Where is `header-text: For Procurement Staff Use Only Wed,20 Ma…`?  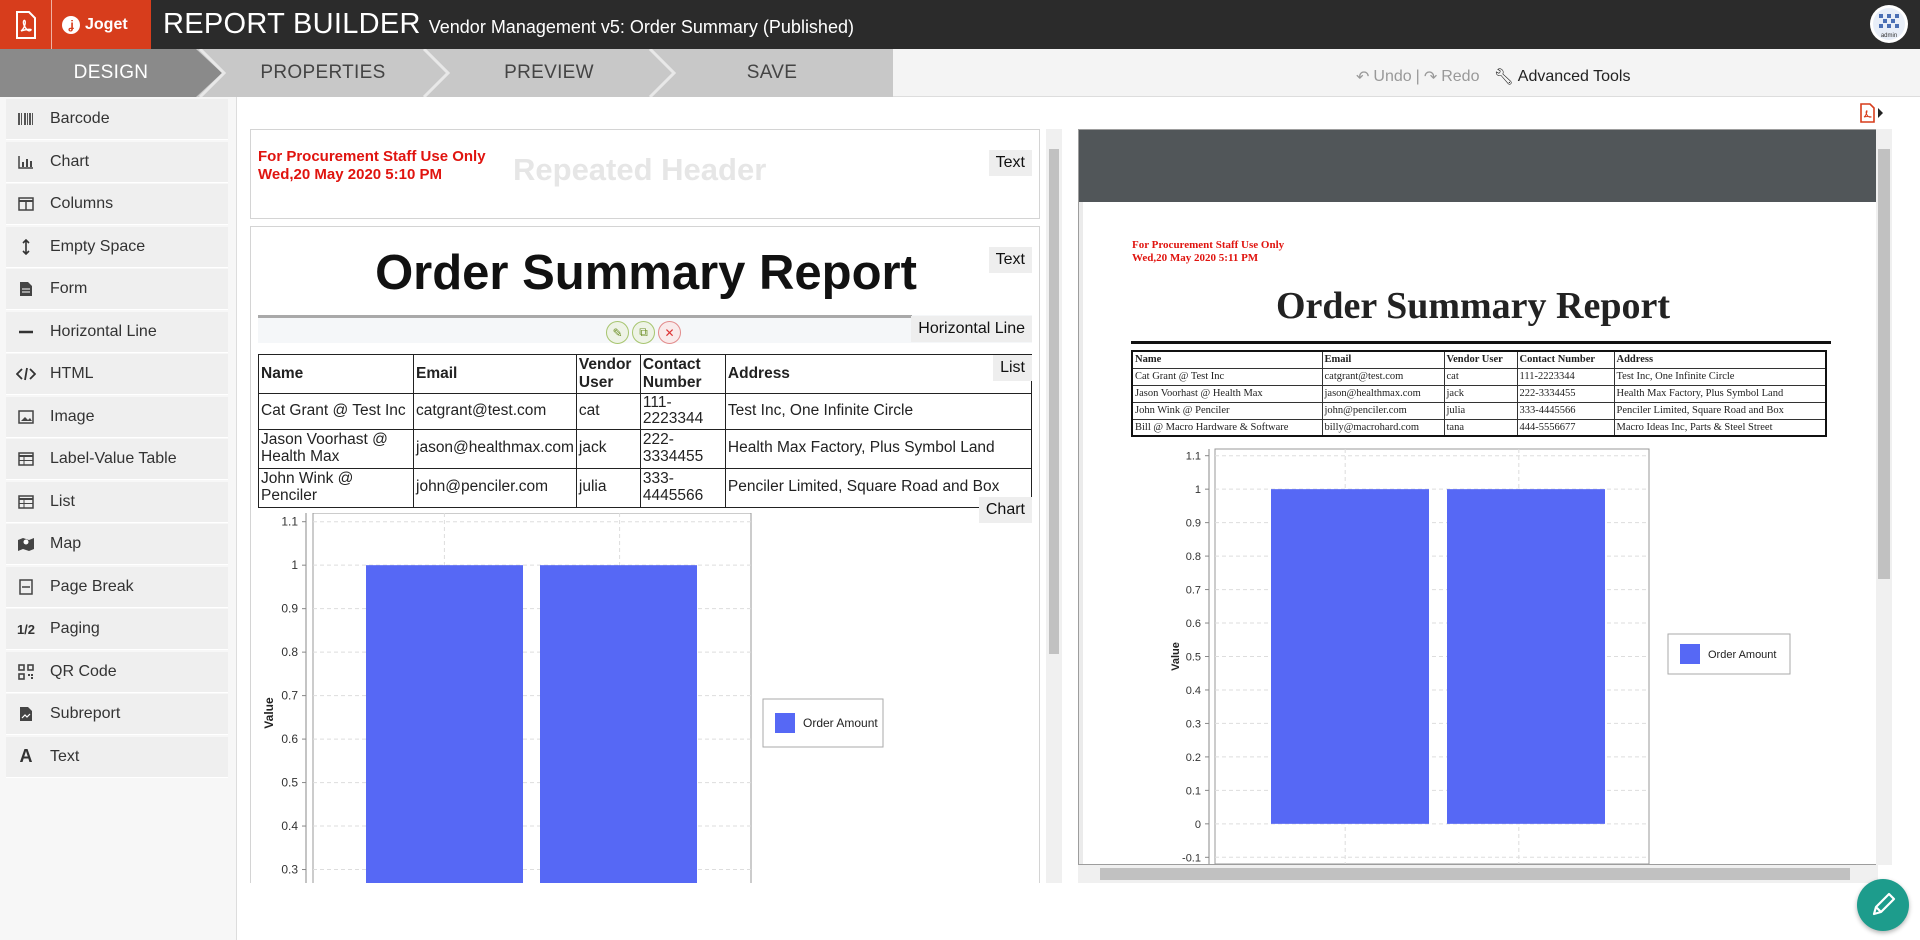
header-text: For Procurement Staff Use Only Wed,20 Ma… is located at coordinates (372, 166).